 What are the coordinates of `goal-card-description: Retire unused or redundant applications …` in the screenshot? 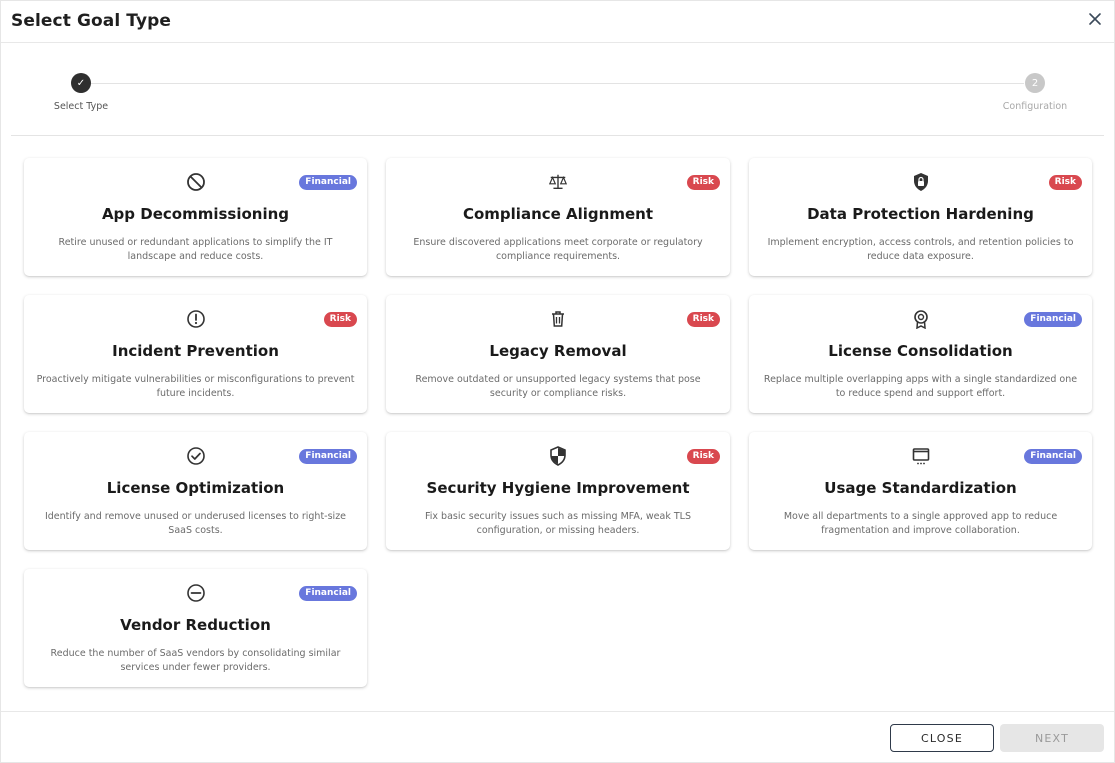 It's located at (195, 249).